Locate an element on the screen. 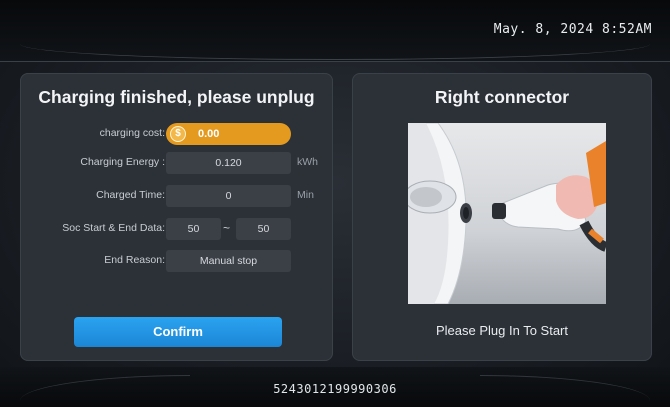  energy-unit: kWh is located at coordinates (307, 162).